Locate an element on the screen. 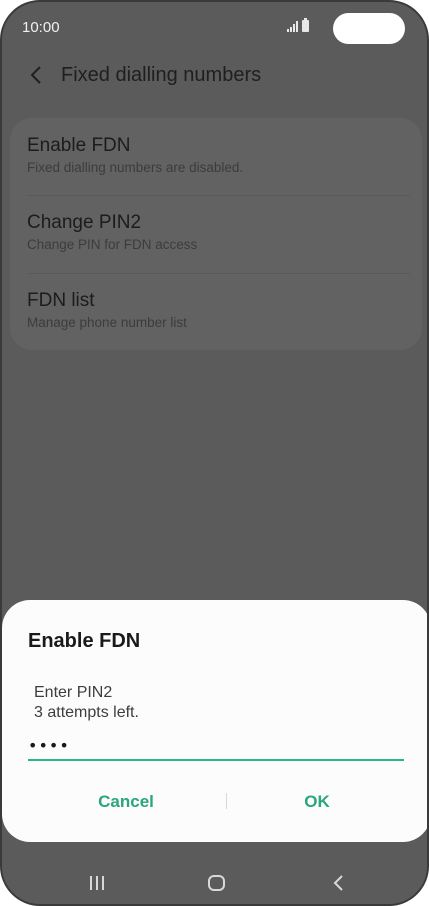  status-bar: 10:00 is located at coordinates (214, 28).